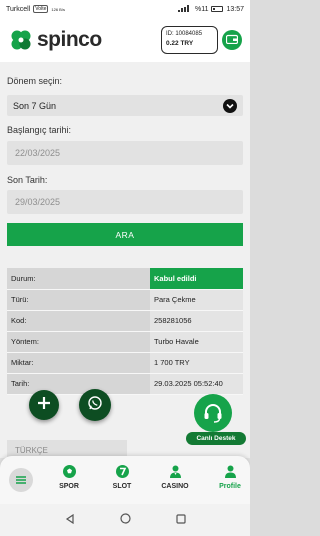  What do you see at coordinates (39, 130) in the screenshot?
I see `start-date-label: Başlangıç tarihi:` at bounding box center [39, 130].